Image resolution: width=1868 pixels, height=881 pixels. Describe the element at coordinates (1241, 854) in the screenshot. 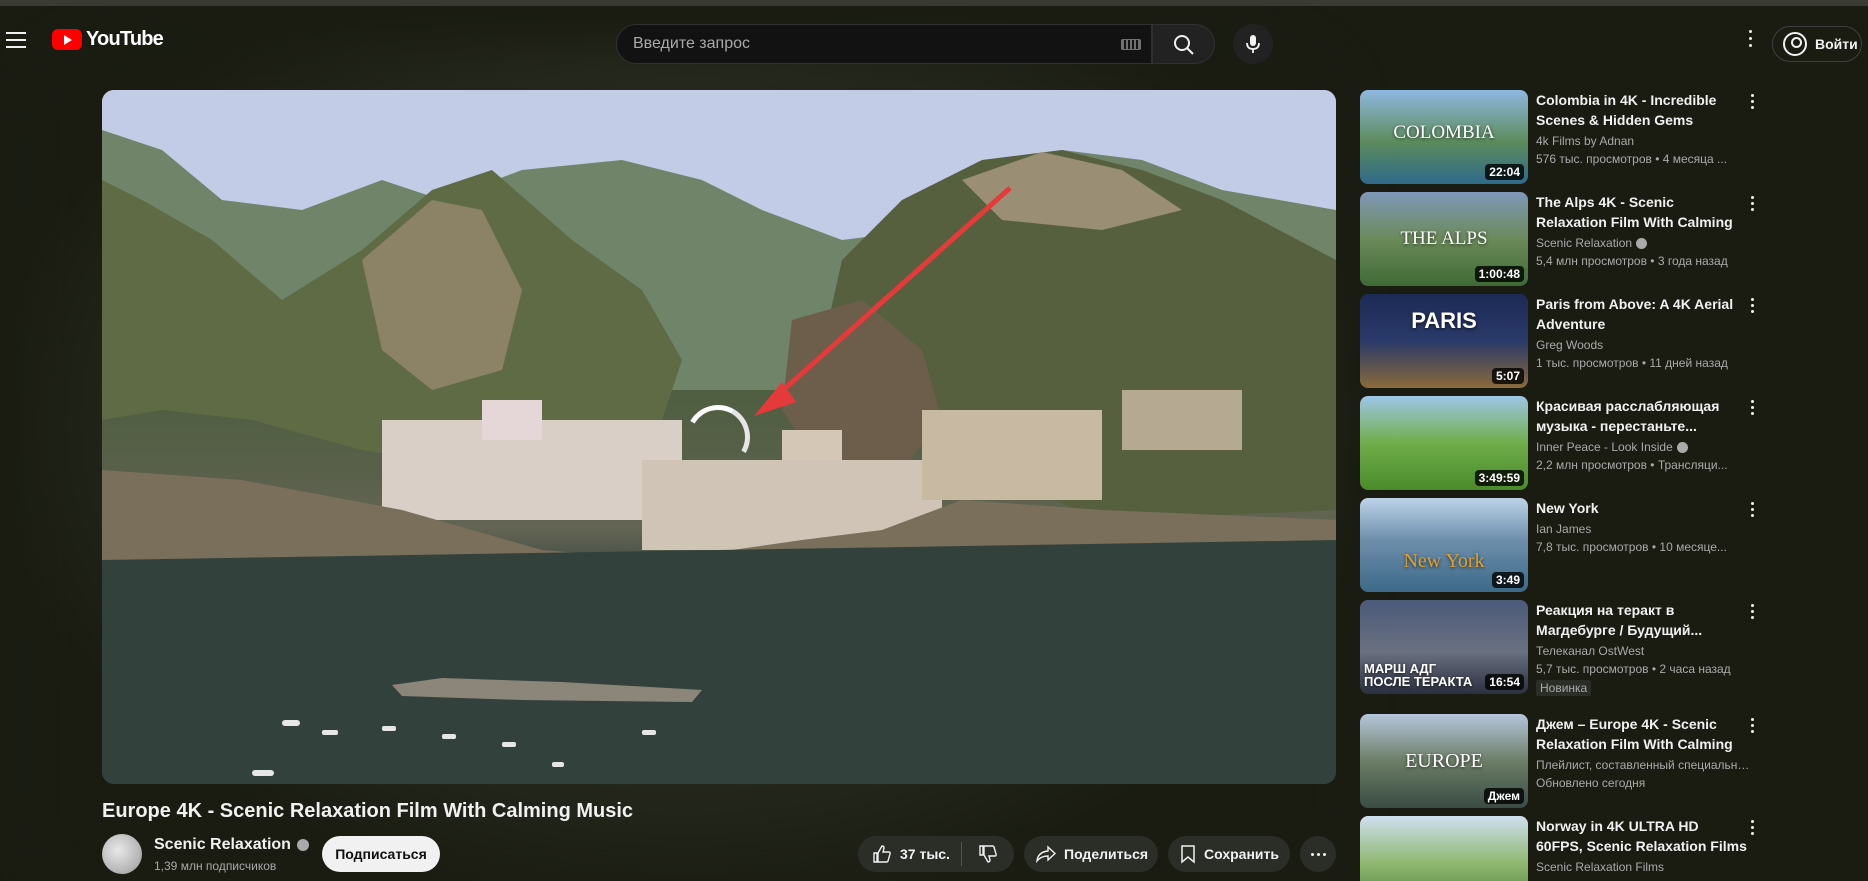

I see `save-label: Сохранить` at that location.